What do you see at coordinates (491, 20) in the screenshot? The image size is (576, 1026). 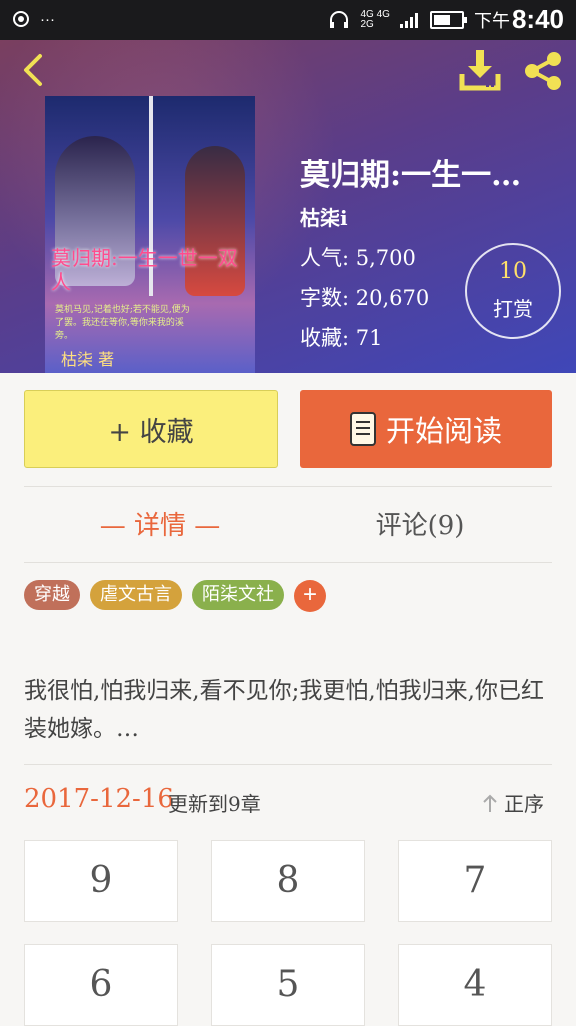 I see `status-ampm: 下午` at bounding box center [491, 20].